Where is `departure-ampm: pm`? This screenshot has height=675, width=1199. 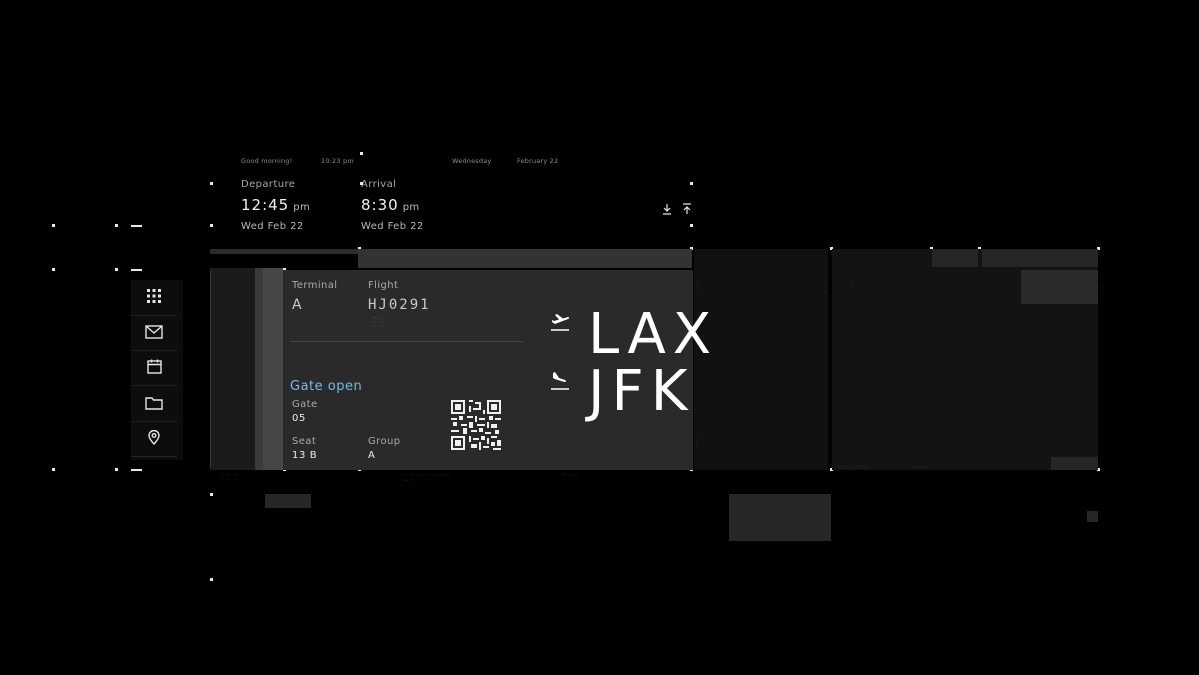 departure-ampm: pm is located at coordinates (302, 207).